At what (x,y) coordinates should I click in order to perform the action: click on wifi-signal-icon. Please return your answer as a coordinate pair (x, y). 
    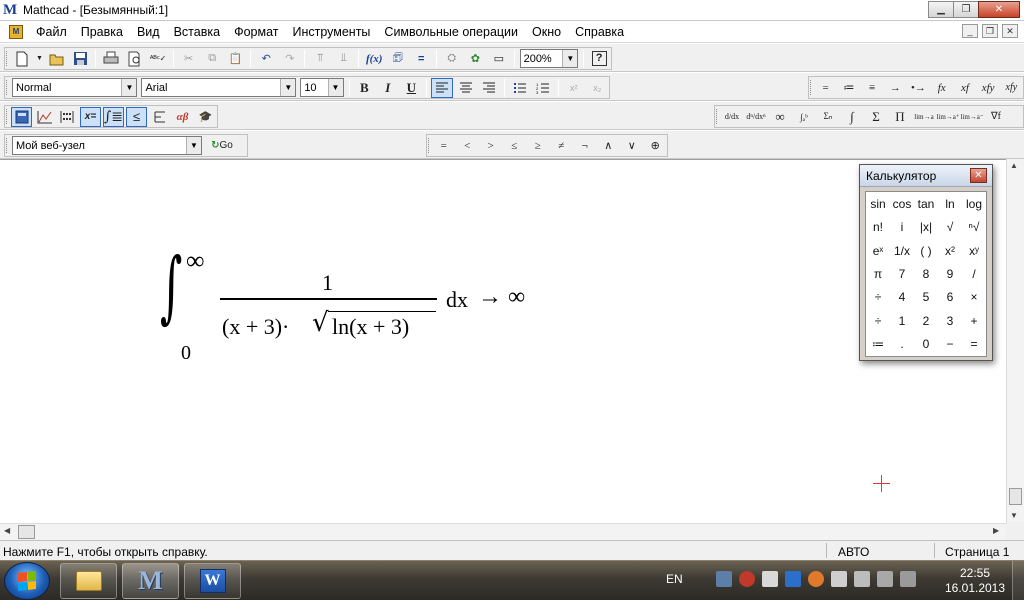
    Looking at the image, I should click on (885, 579).